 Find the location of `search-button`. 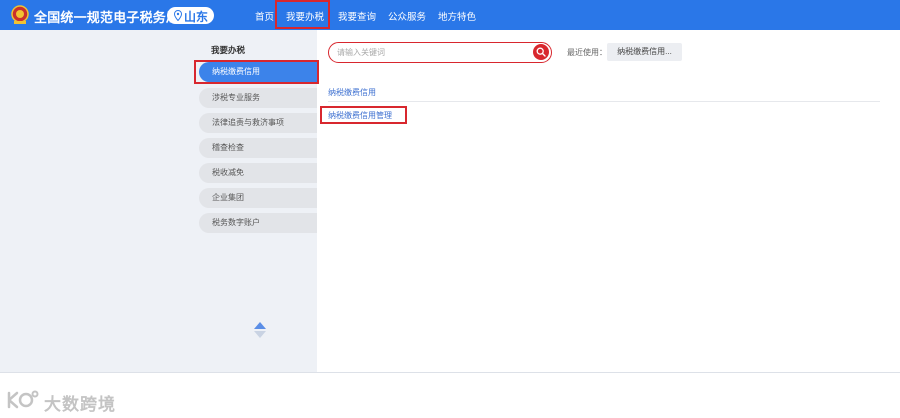

search-button is located at coordinates (541, 52).